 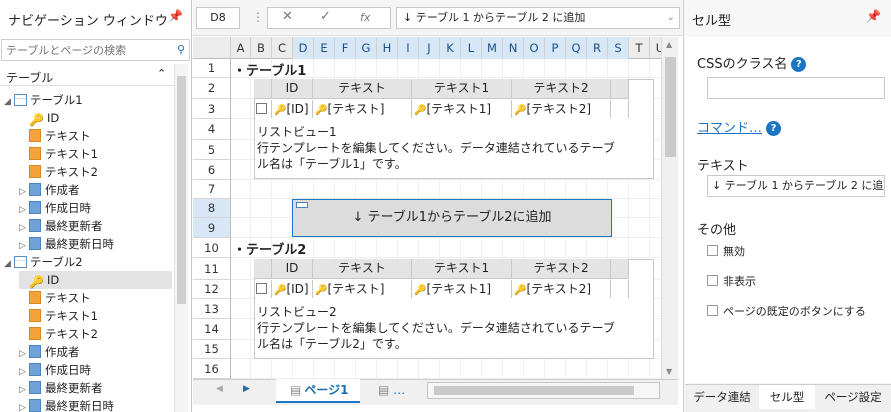 What do you see at coordinates (534, 390) in the screenshot?
I see `horizontal-scroll-thumb` at bounding box center [534, 390].